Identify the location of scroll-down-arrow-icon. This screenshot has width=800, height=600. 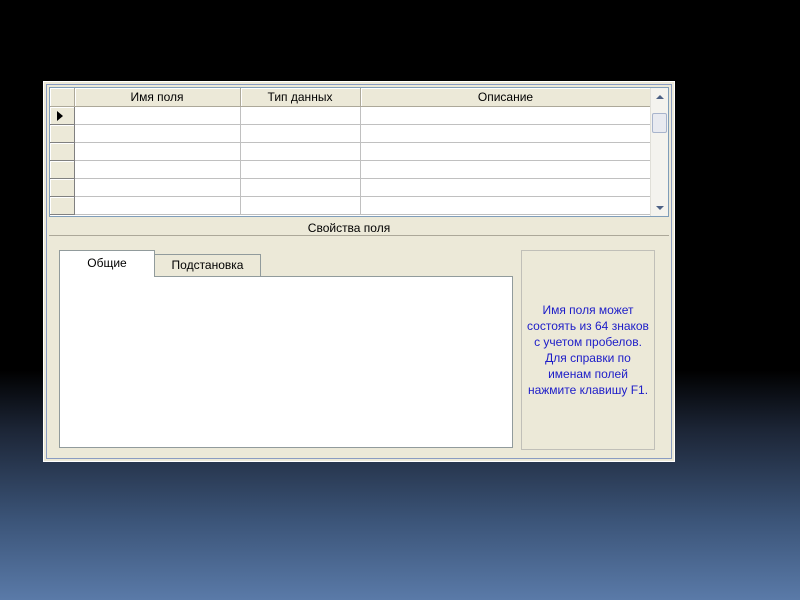
(659, 207).